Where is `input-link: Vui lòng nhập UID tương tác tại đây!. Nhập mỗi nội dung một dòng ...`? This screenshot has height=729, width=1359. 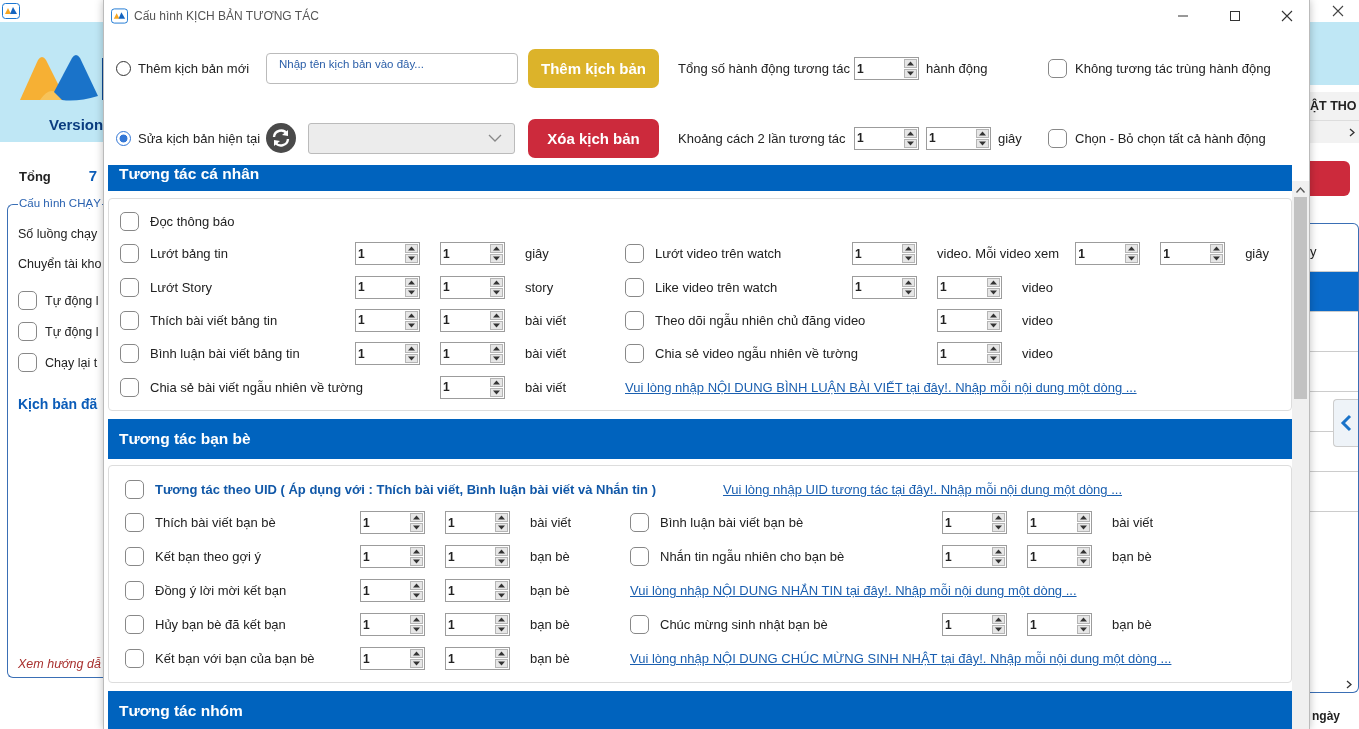
input-link: Vui lòng nhập UID tương tác tại đây!. Nhập mỗi nội dung một dòng ... is located at coordinates (923, 490).